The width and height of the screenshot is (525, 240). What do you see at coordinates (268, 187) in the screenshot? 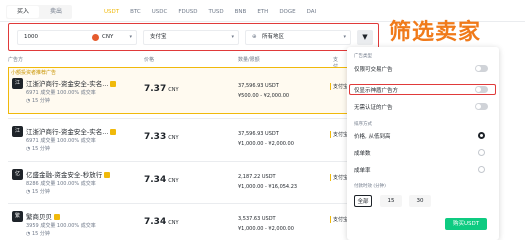
I see `limit-range: ¥1,000.00 - ¥16,054.23` at bounding box center [268, 187].